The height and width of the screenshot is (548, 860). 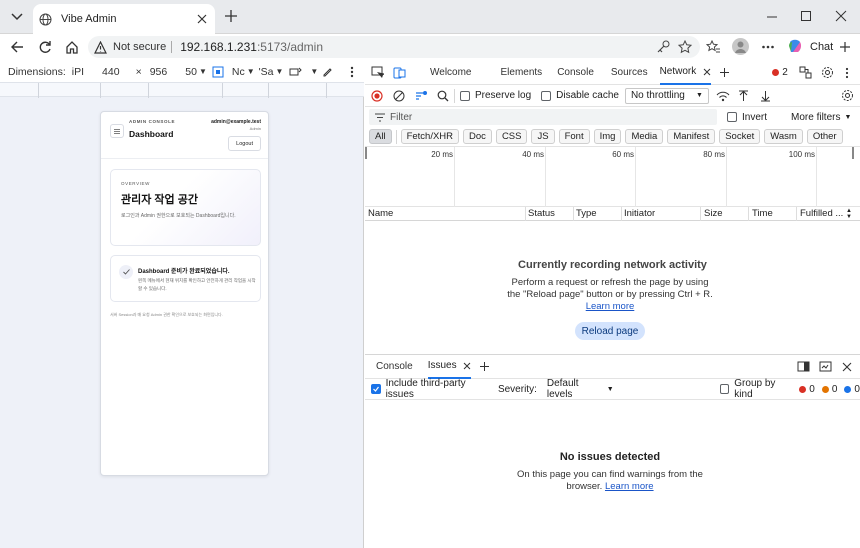 I want to click on tab-elements: Elements, so click(x=522, y=72).